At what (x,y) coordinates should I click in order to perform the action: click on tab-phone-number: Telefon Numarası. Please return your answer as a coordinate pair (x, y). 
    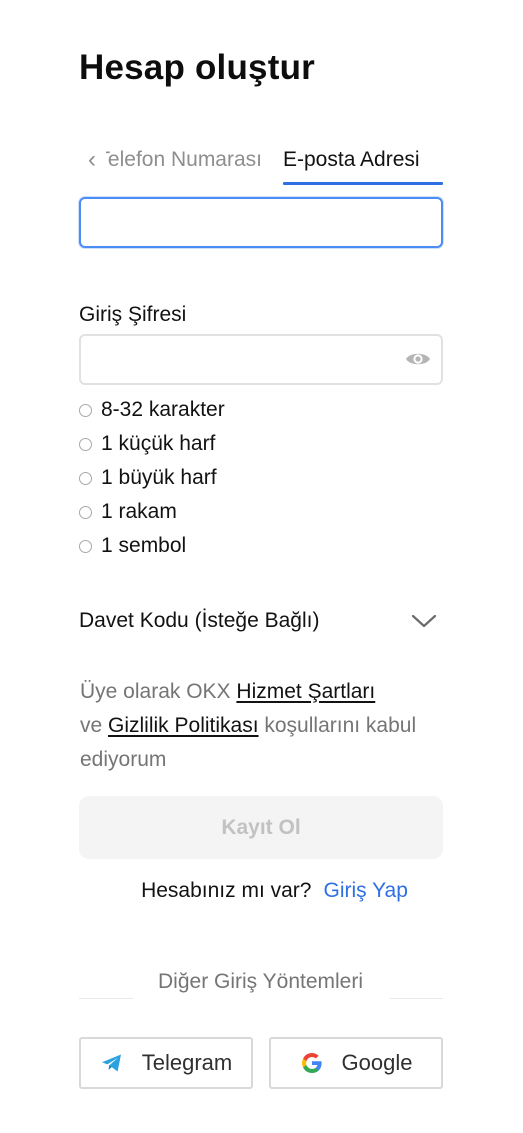
    Looking at the image, I should click on (184, 160).